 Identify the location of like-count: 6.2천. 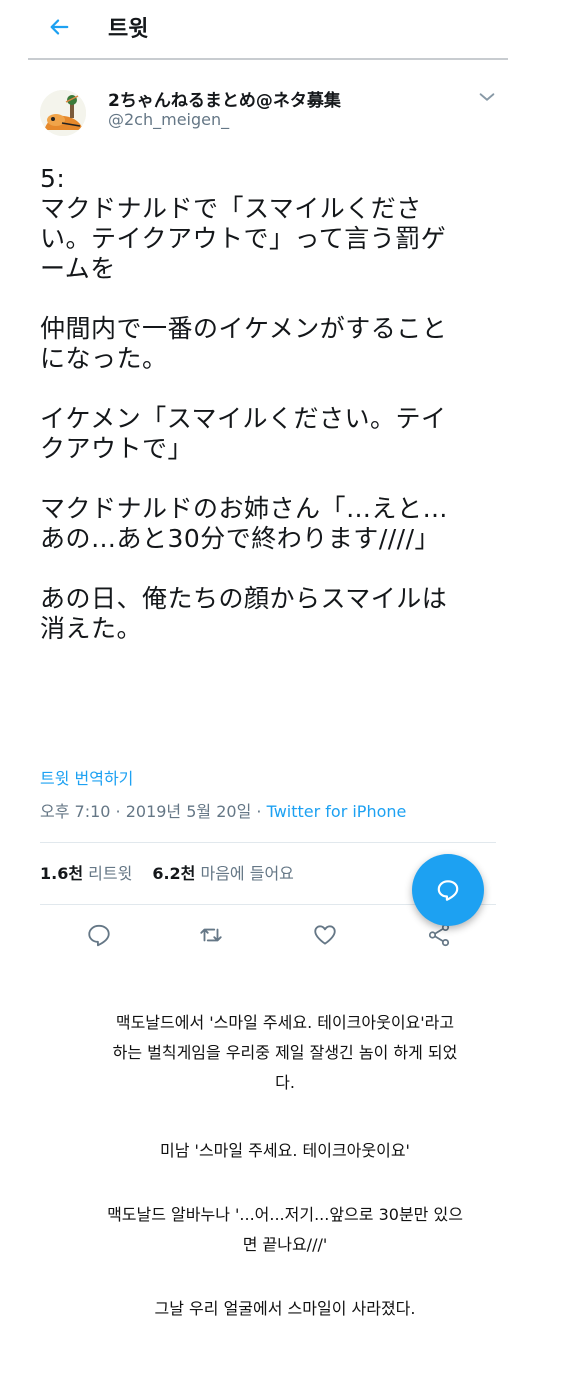
(174, 873).